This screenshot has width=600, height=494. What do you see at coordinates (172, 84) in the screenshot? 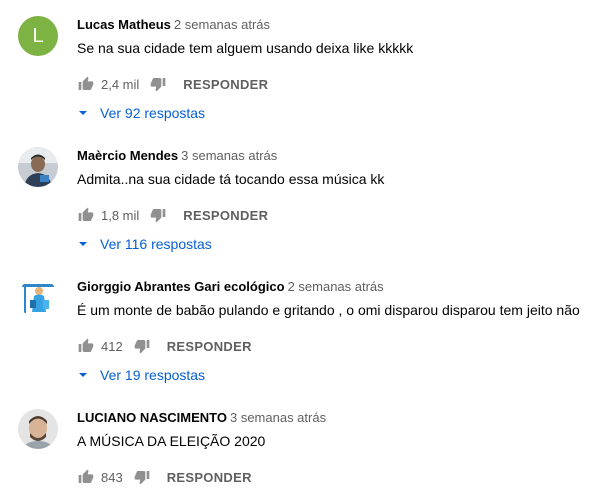
I see `comment-action-bar: 2,4 mil RESPONDER` at bounding box center [172, 84].